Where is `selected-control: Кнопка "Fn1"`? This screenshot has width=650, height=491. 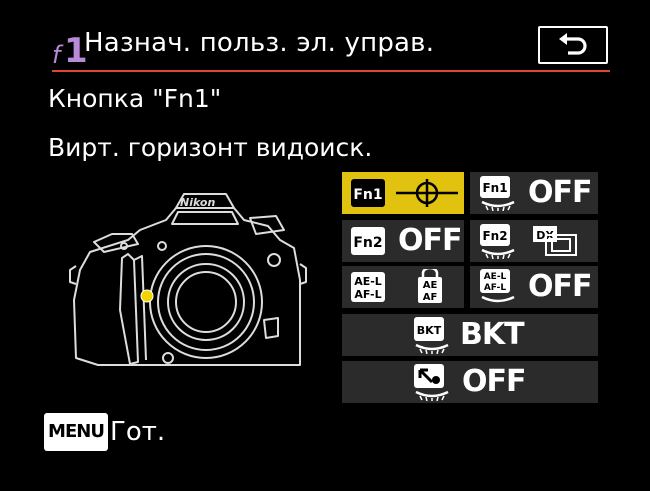
selected-control: Кнопка "Fn1" is located at coordinates (135, 98).